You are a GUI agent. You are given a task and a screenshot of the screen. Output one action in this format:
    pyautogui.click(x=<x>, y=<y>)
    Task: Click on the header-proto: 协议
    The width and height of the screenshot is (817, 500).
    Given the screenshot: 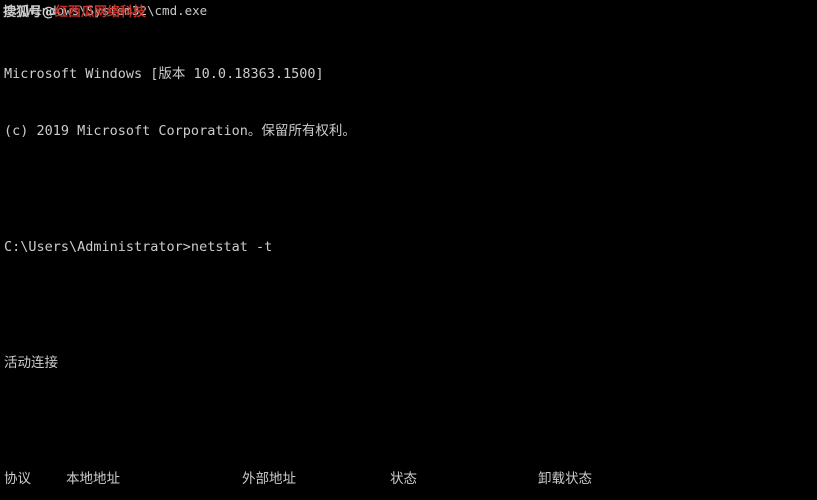 What is the action you would take?
    pyautogui.click(x=17, y=478)
    